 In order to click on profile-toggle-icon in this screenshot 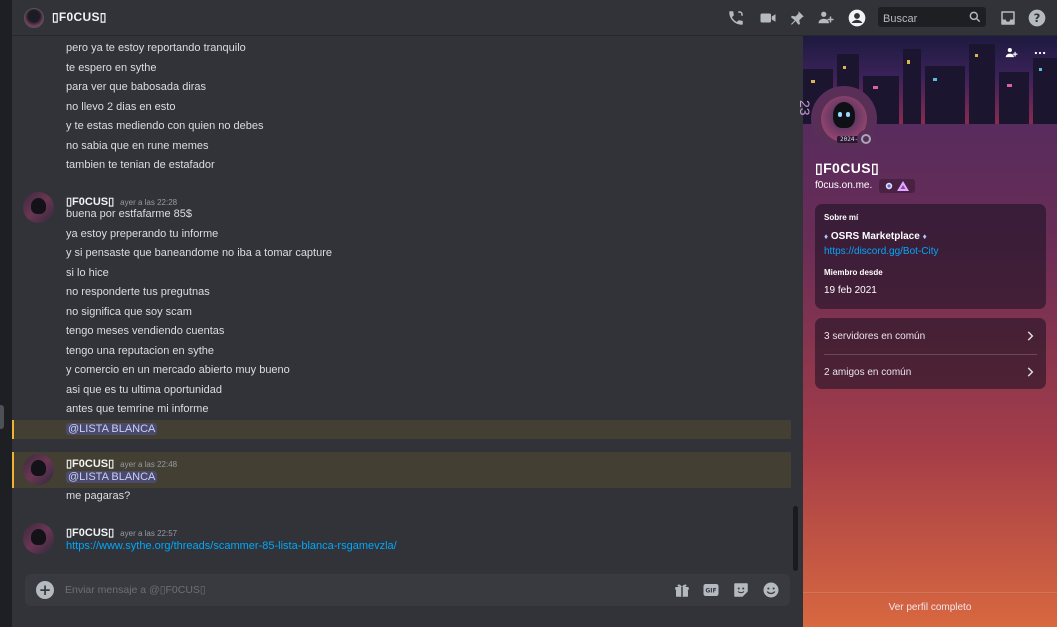, I will do `click(857, 18)`.